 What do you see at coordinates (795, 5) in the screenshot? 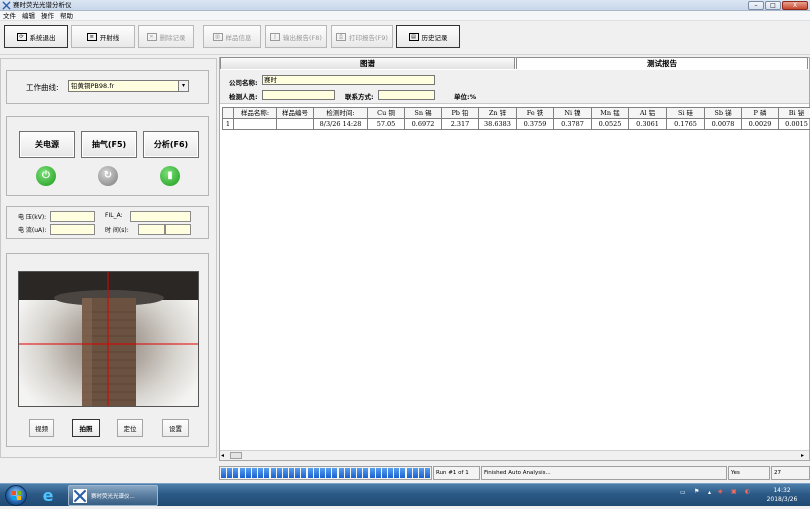
I see `close-button: X` at bounding box center [795, 5].